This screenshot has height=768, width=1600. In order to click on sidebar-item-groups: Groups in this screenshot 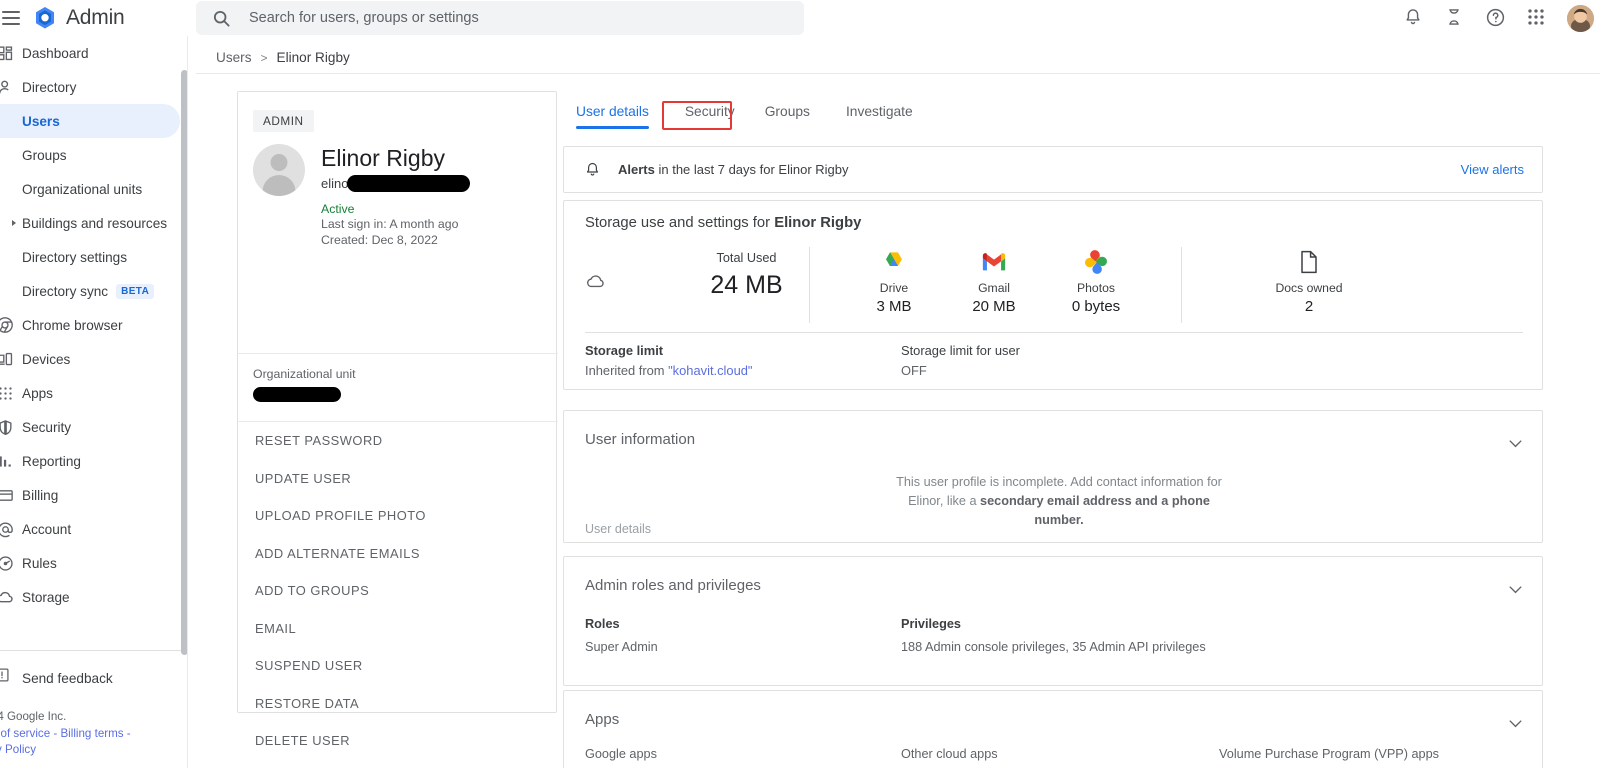, I will do `click(90, 155)`.